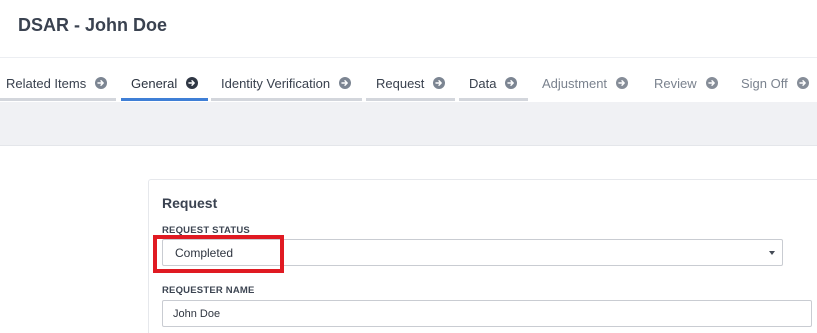 Image resolution: width=817 pixels, height=333 pixels. I want to click on tab-identity-verification: Identity Verification, so click(286, 83).